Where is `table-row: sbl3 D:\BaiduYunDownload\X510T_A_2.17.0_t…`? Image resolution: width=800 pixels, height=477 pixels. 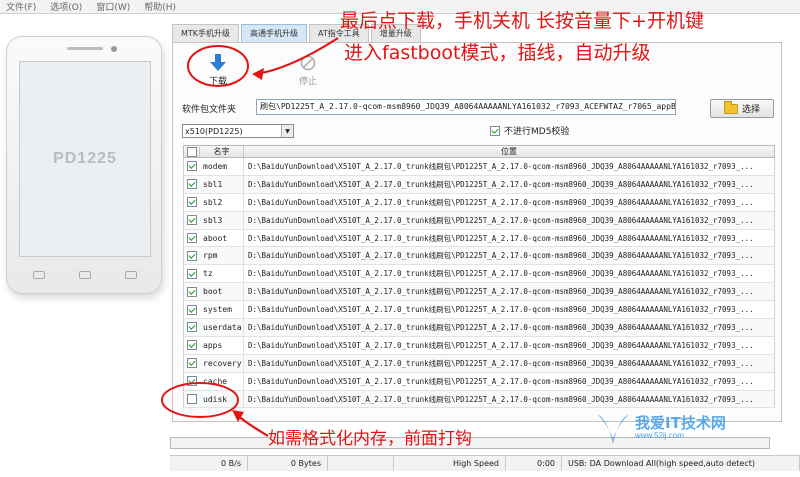 table-row: sbl3 D:\BaiduYunDownload\X510T_A_2.17.0_t… is located at coordinates (479, 220).